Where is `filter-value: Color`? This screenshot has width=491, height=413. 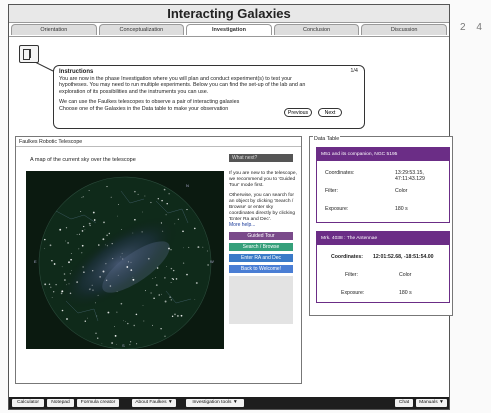
filter-value: Color is located at coordinates (405, 275).